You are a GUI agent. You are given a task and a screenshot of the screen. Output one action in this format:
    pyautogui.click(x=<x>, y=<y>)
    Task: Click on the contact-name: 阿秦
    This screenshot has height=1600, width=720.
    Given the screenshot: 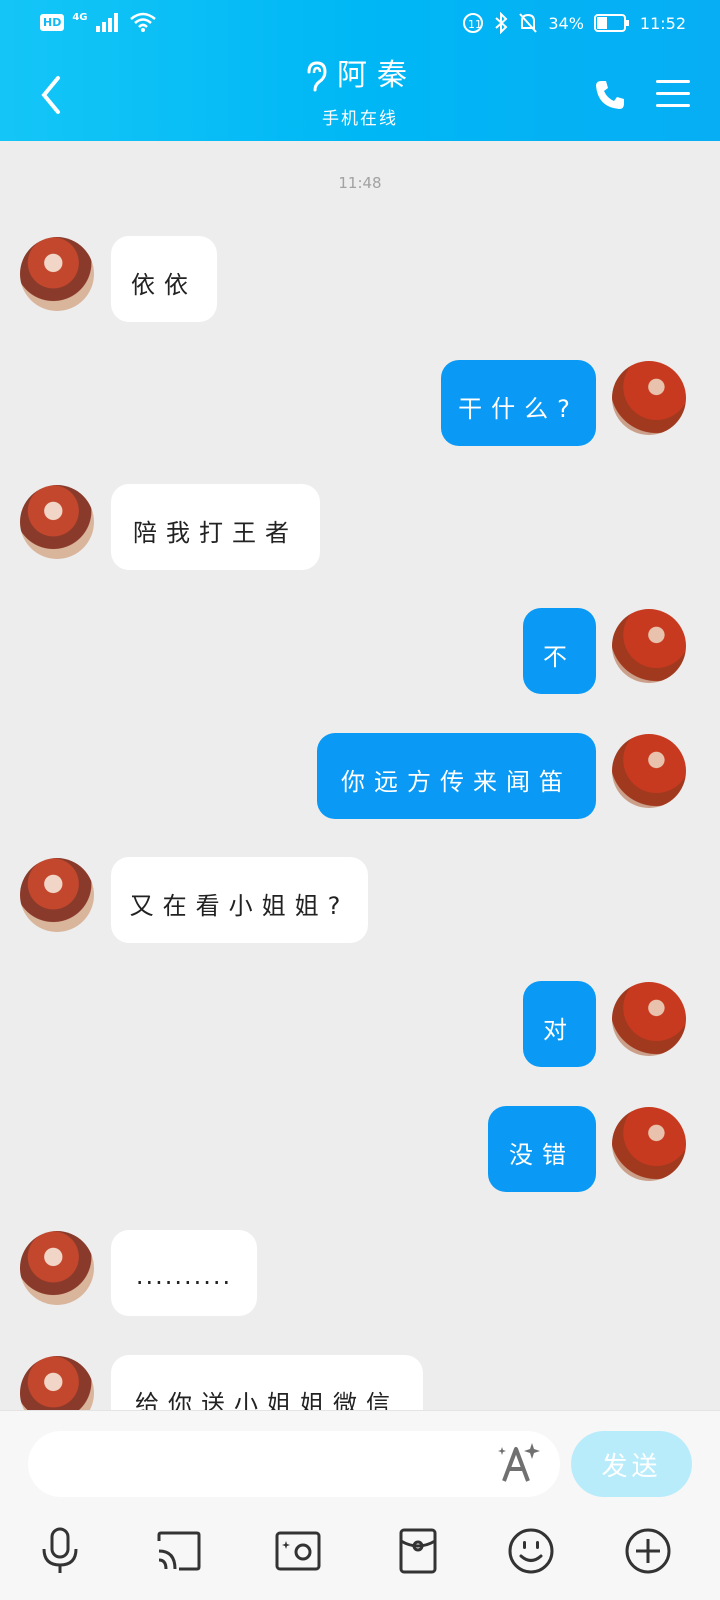 What is the action you would take?
    pyautogui.click(x=377, y=75)
    